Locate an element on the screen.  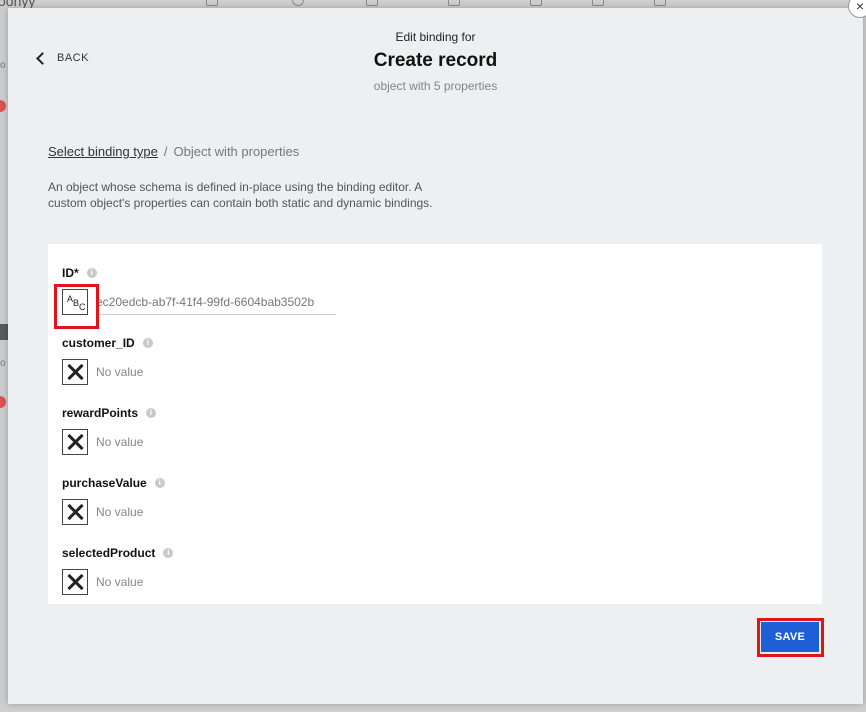
breadcrumb-link-select-binding-type: Select binding type is located at coordinates (103, 151).